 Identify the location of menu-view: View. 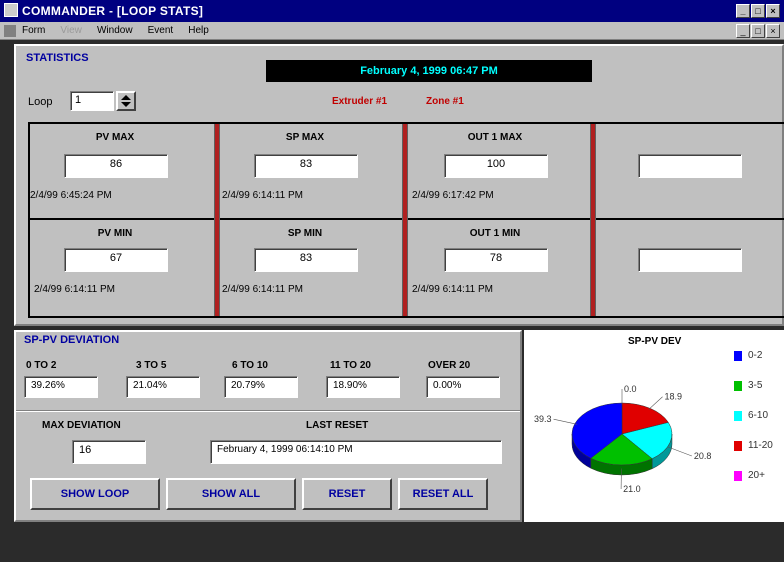
(71, 30).